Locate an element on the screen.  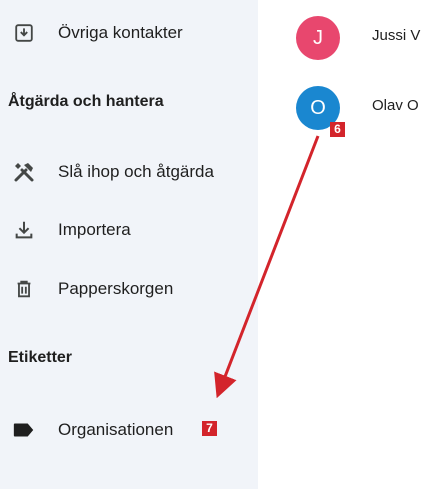
sidebar-item-label: Importera is located at coordinates (94, 229).